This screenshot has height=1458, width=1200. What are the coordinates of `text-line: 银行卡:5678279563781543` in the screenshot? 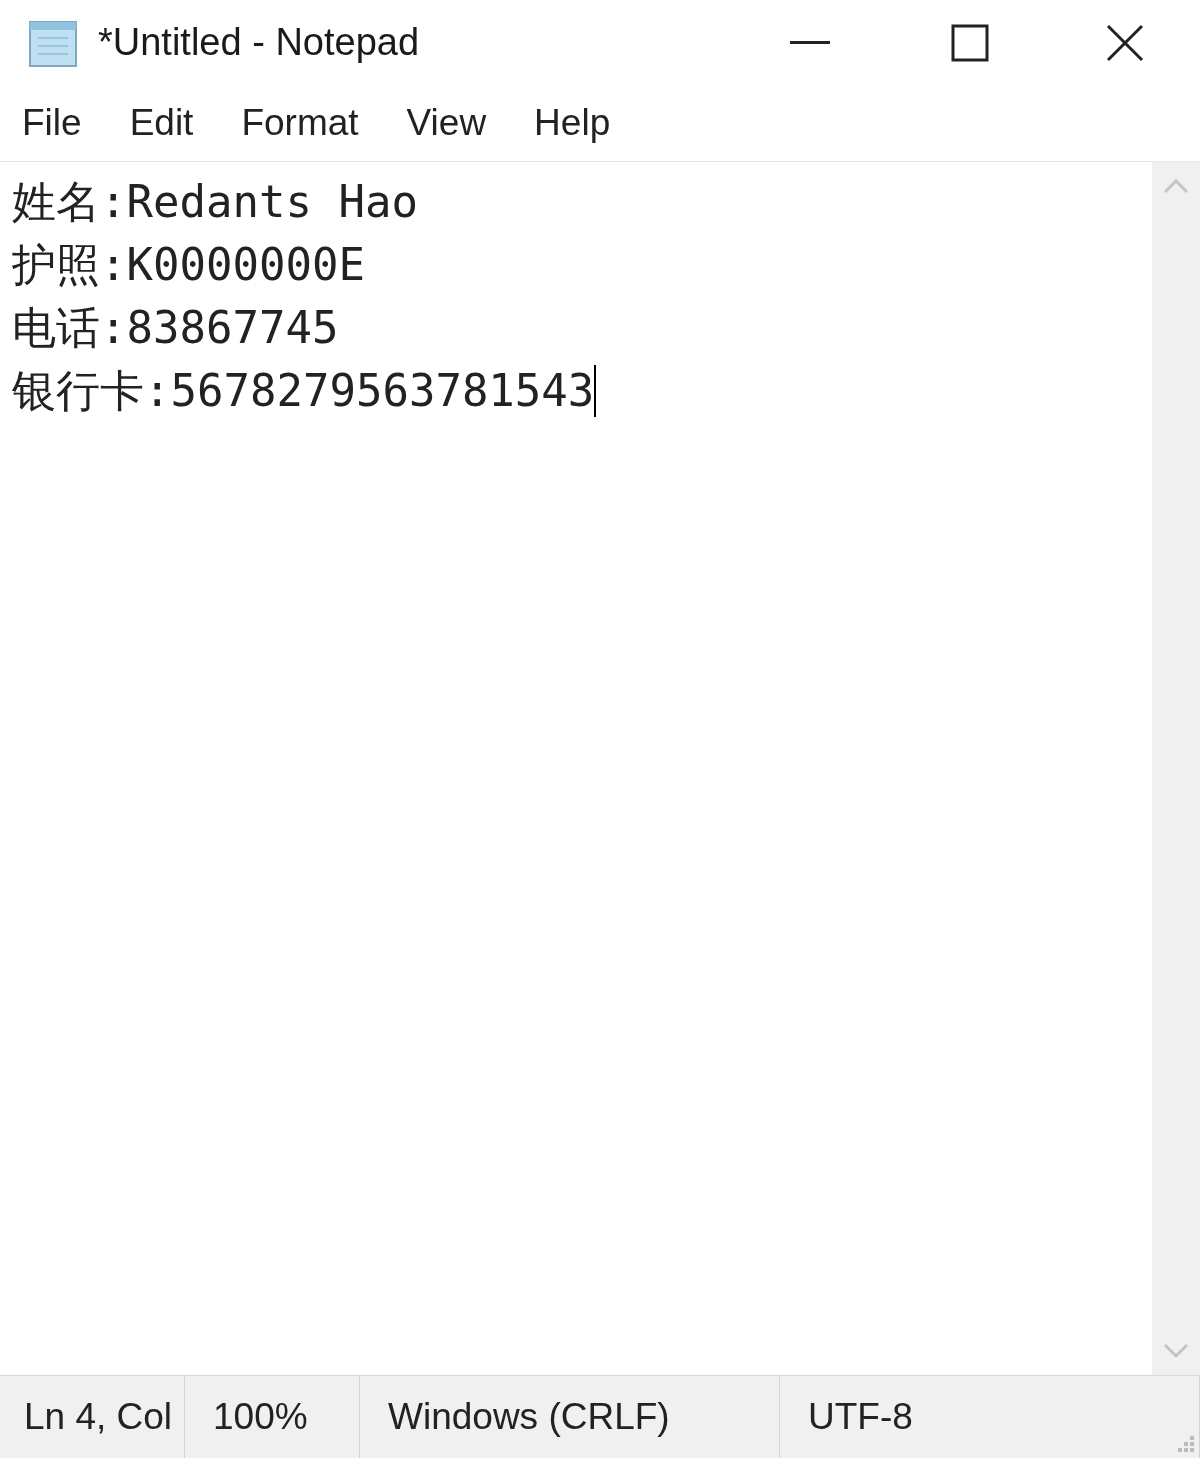 It's located at (303, 391).